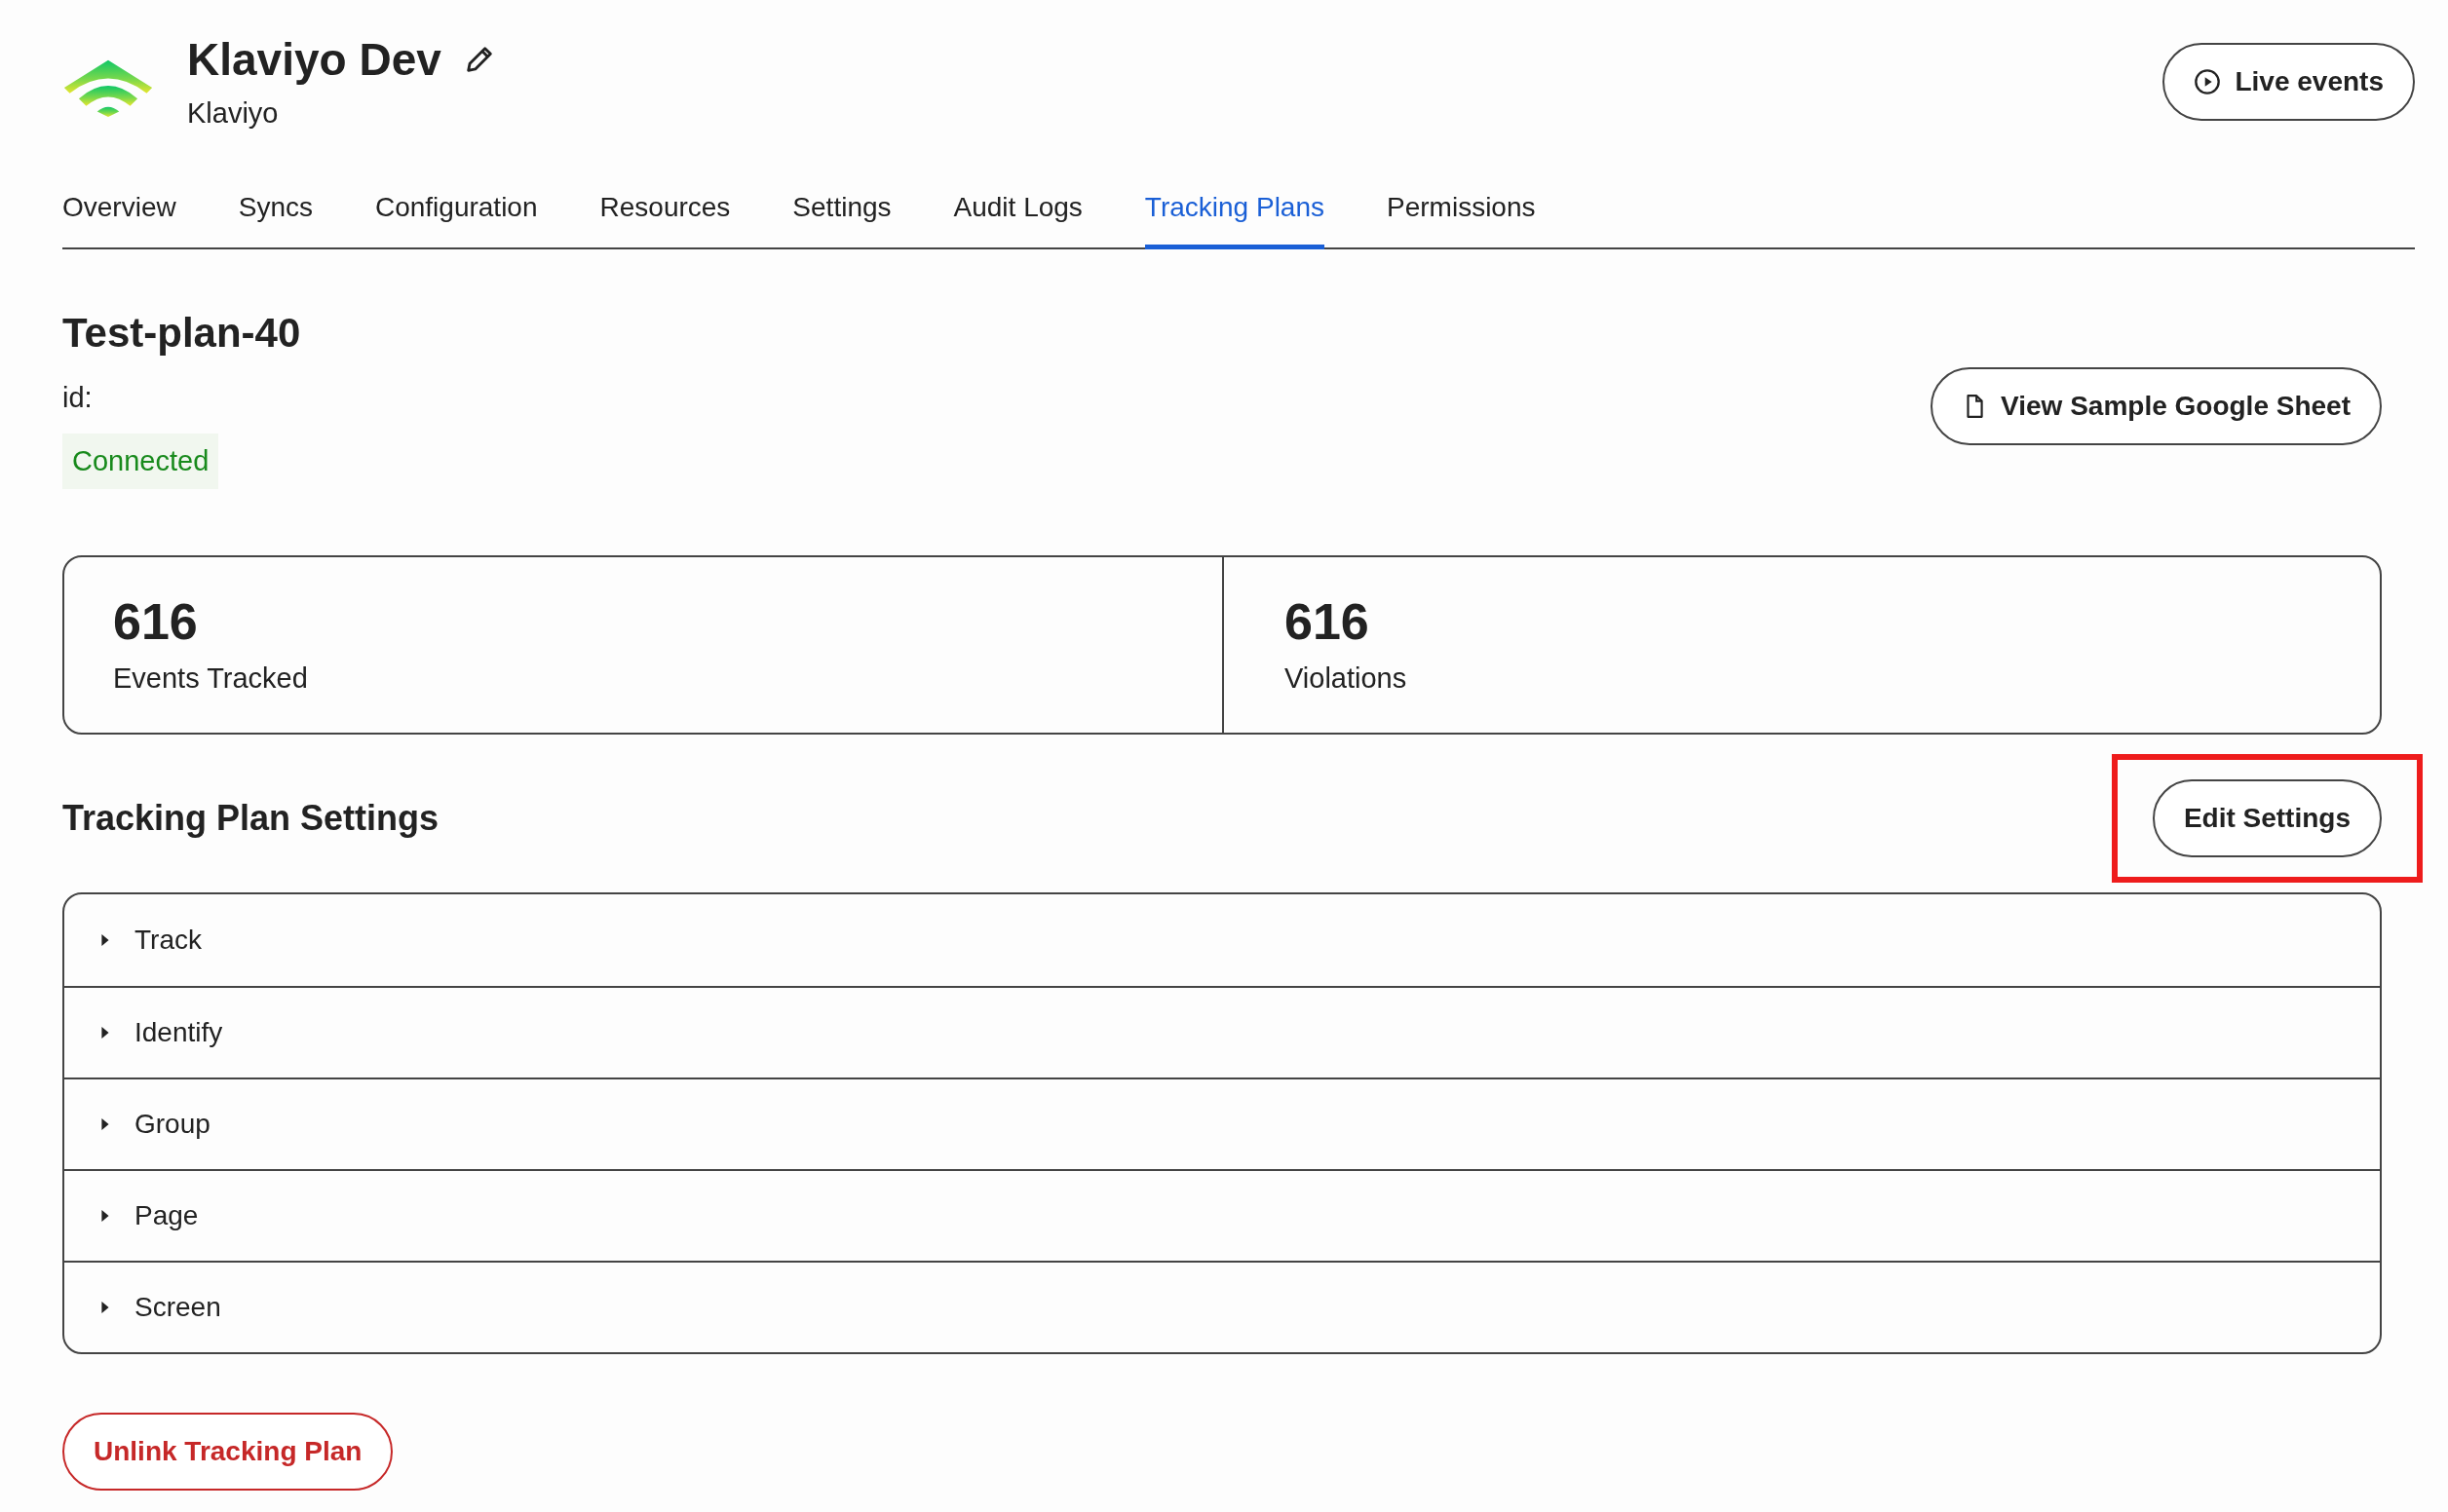 The width and height of the screenshot is (2448, 1512). What do you see at coordinates (1234, 220) in the screenshot?
I see `nav-tab: Tracking Plans` at bounding box center [1234, 220].